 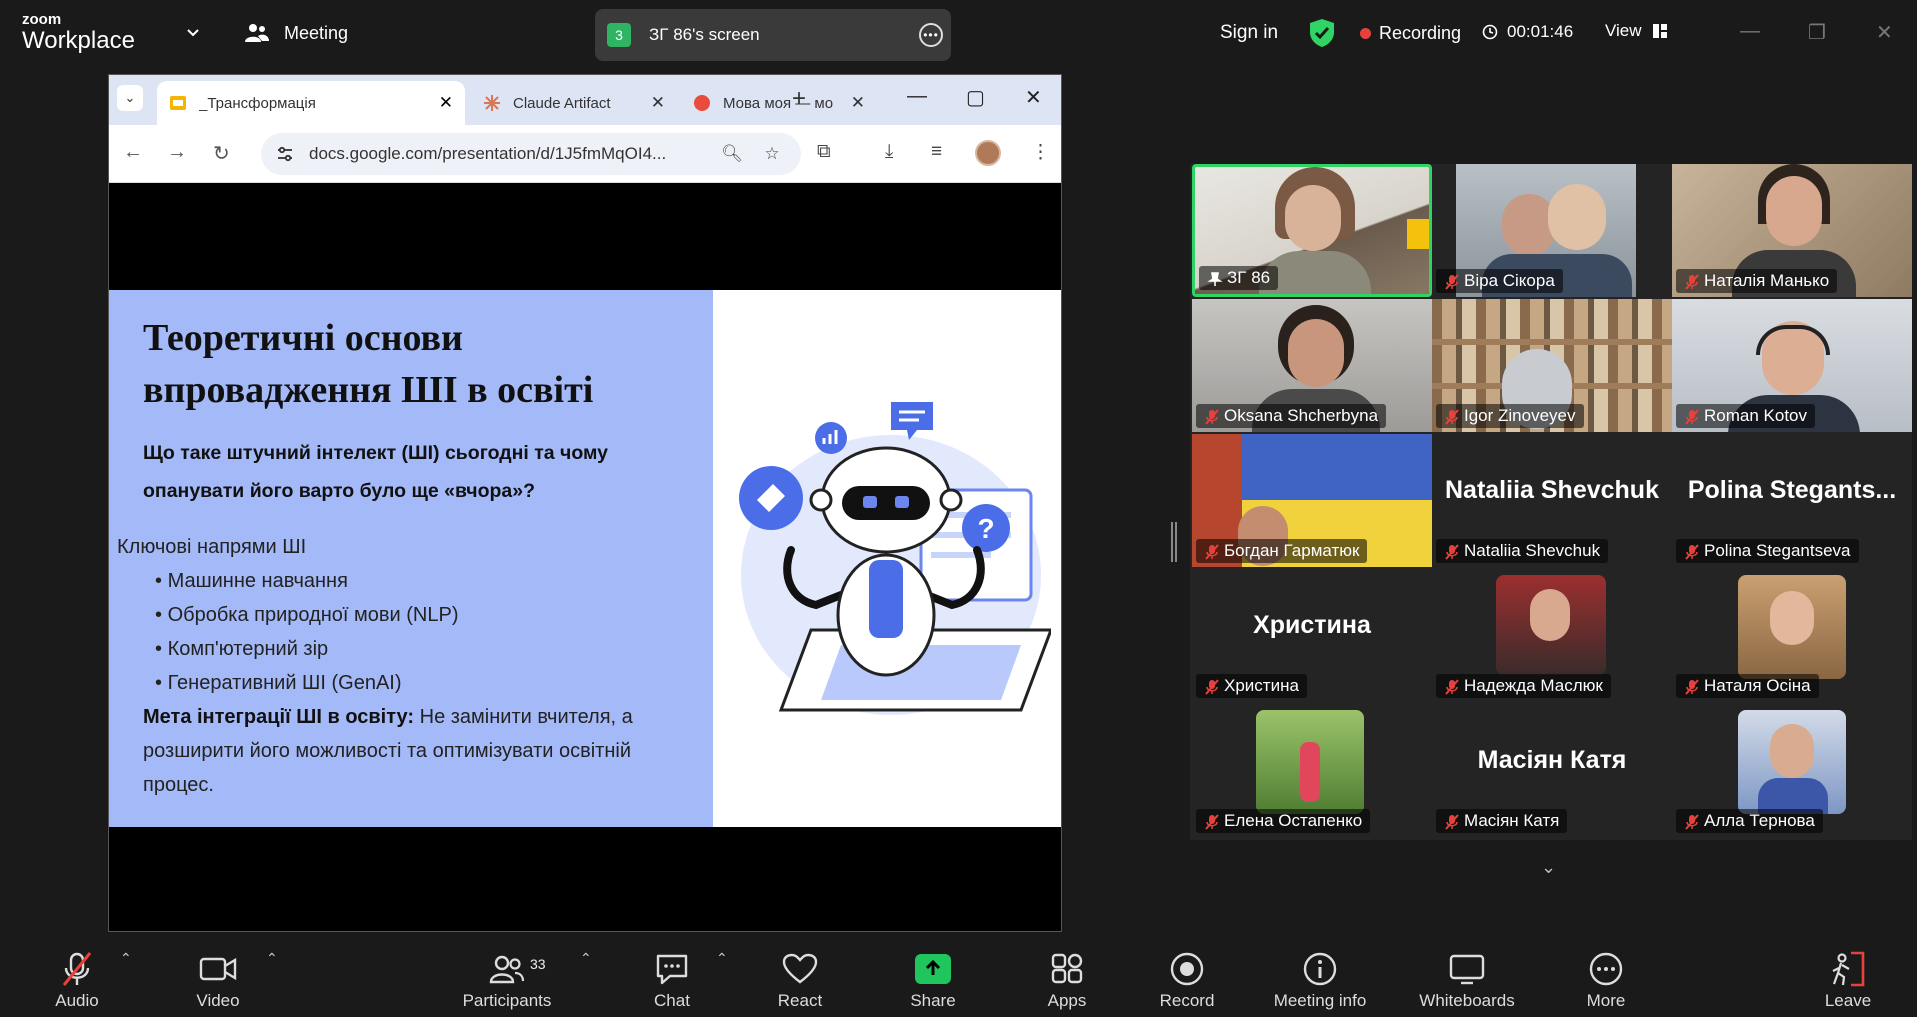 I want to click on maximize-window-icon: ❐, so click(x=1817, y=32).